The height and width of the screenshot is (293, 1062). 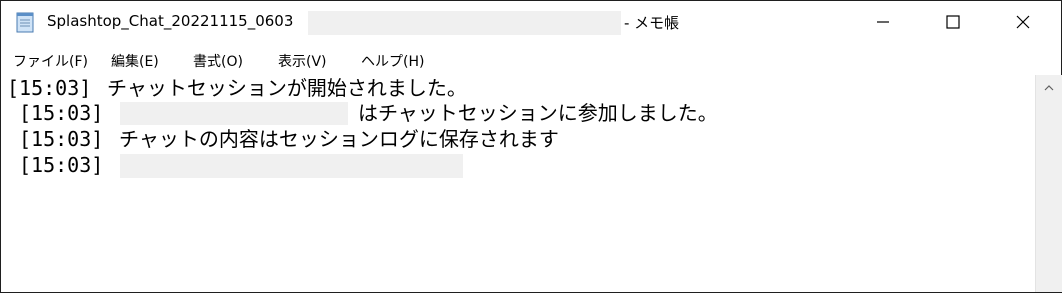 I want to click on title-bar: Splashtop_Chat_20221115_0603 - メモ帳, so click(x=531, y=22).